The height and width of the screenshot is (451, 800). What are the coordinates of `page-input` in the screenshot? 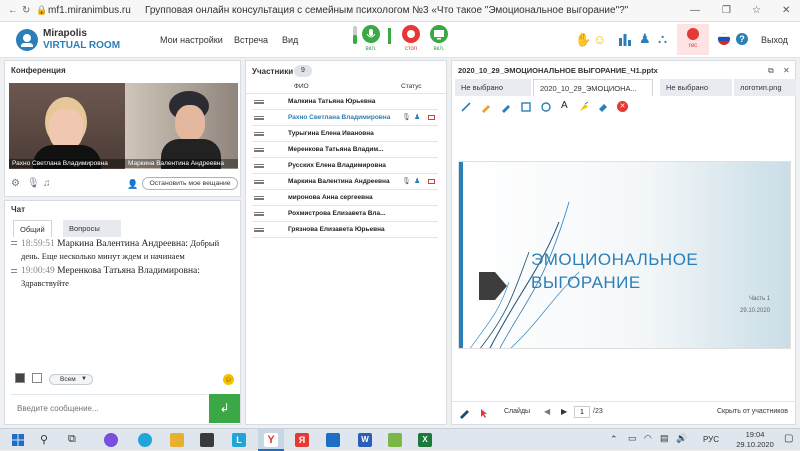 It's located at (582, 412).